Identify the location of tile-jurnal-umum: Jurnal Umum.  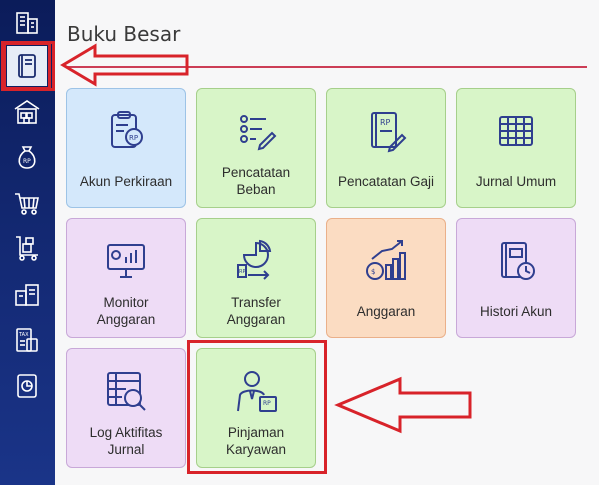
(516, 148).